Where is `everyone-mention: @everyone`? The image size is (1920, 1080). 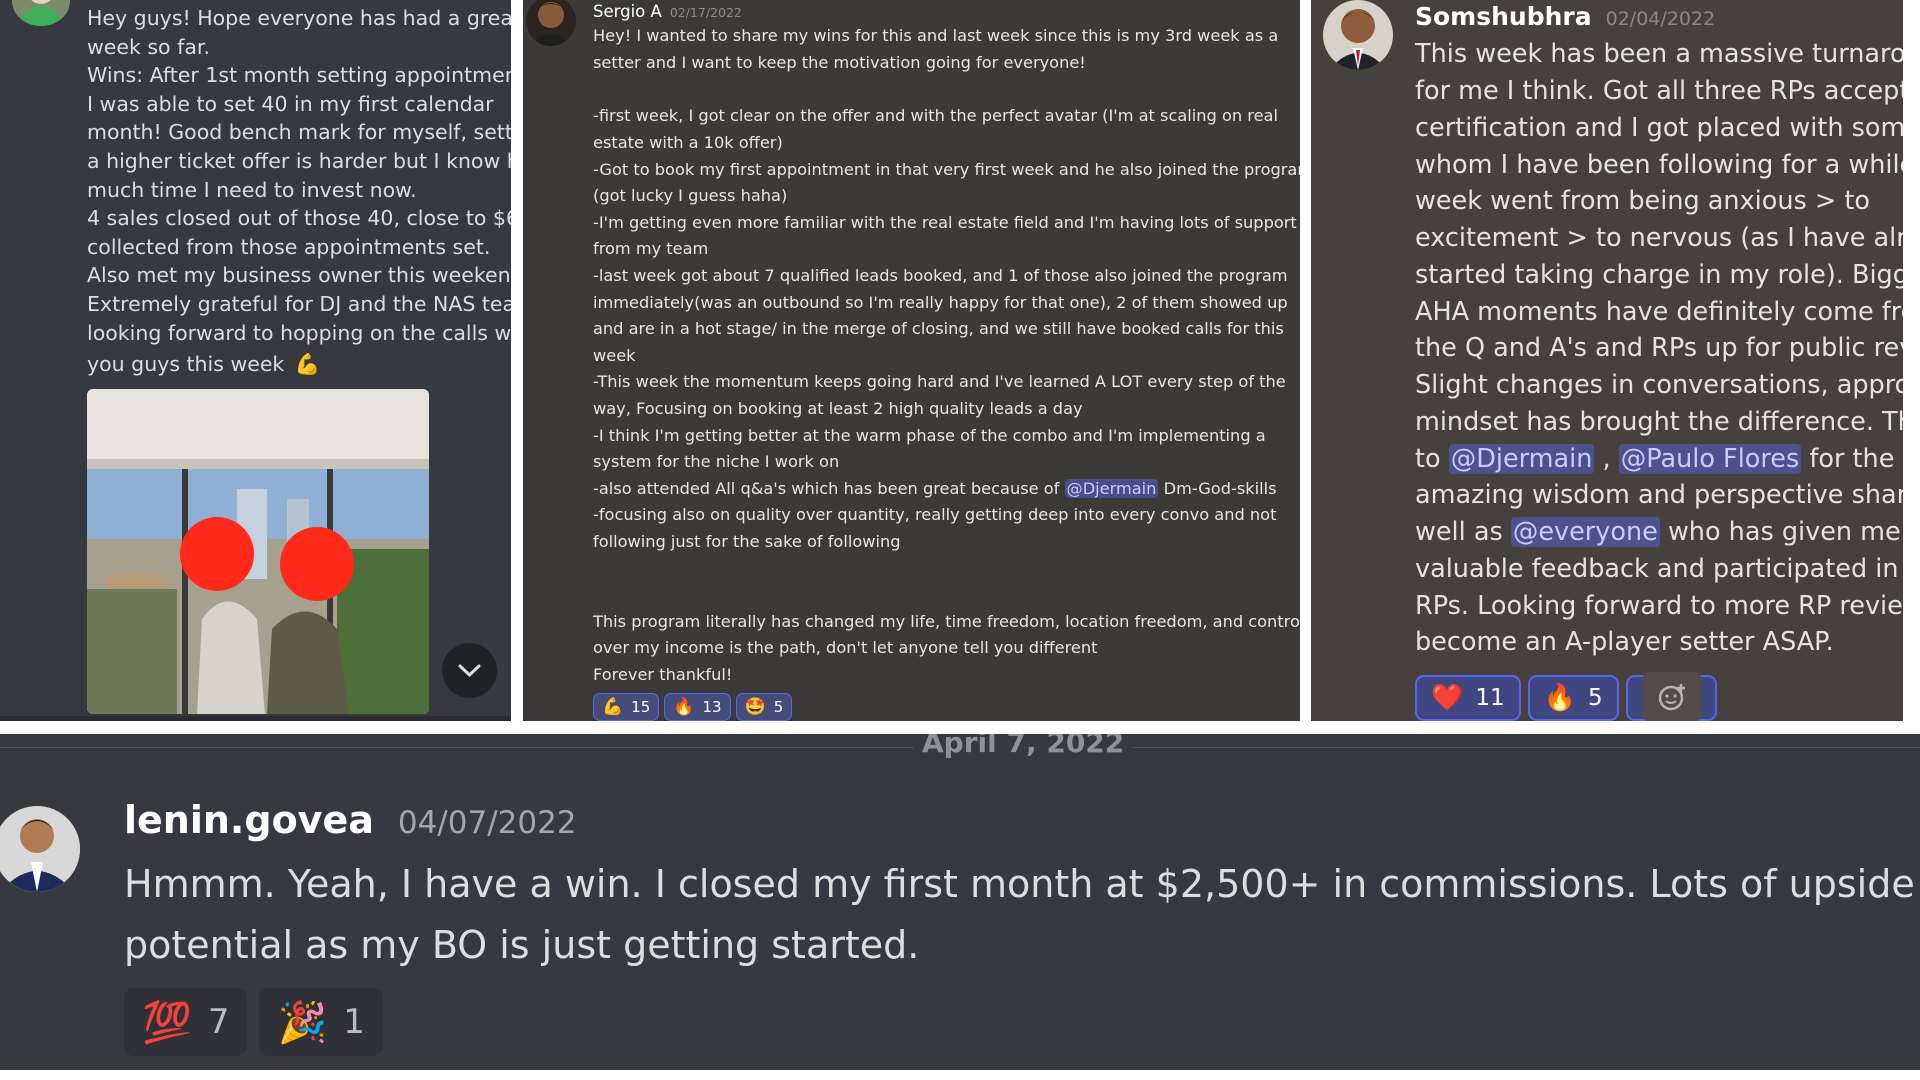
everyone-mention: @everyone is located at coordinates (1585, 532).